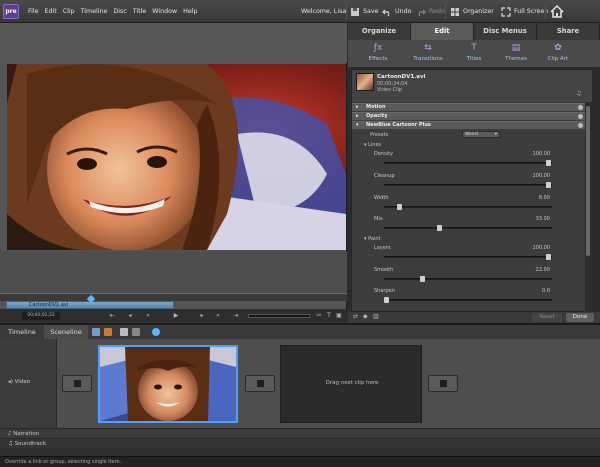 This screenshot has width=600, height=467. I want to click on subtab-transitions-label: Transitions, so click(428, 59).